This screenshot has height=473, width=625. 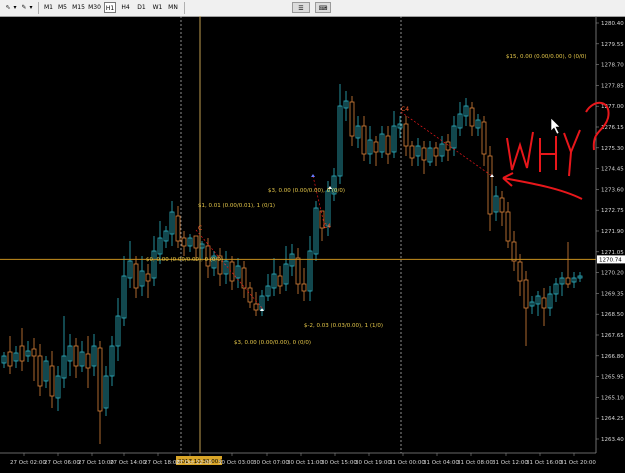 I want to click on time-tick-label: 30 Oct 07:00, so click(x=271, y=463).